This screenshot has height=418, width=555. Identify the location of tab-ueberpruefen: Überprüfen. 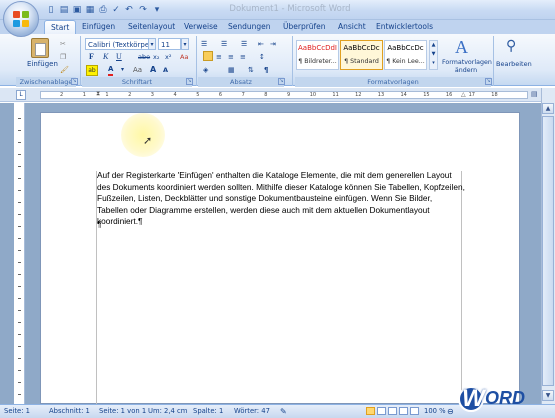
(304, 27).